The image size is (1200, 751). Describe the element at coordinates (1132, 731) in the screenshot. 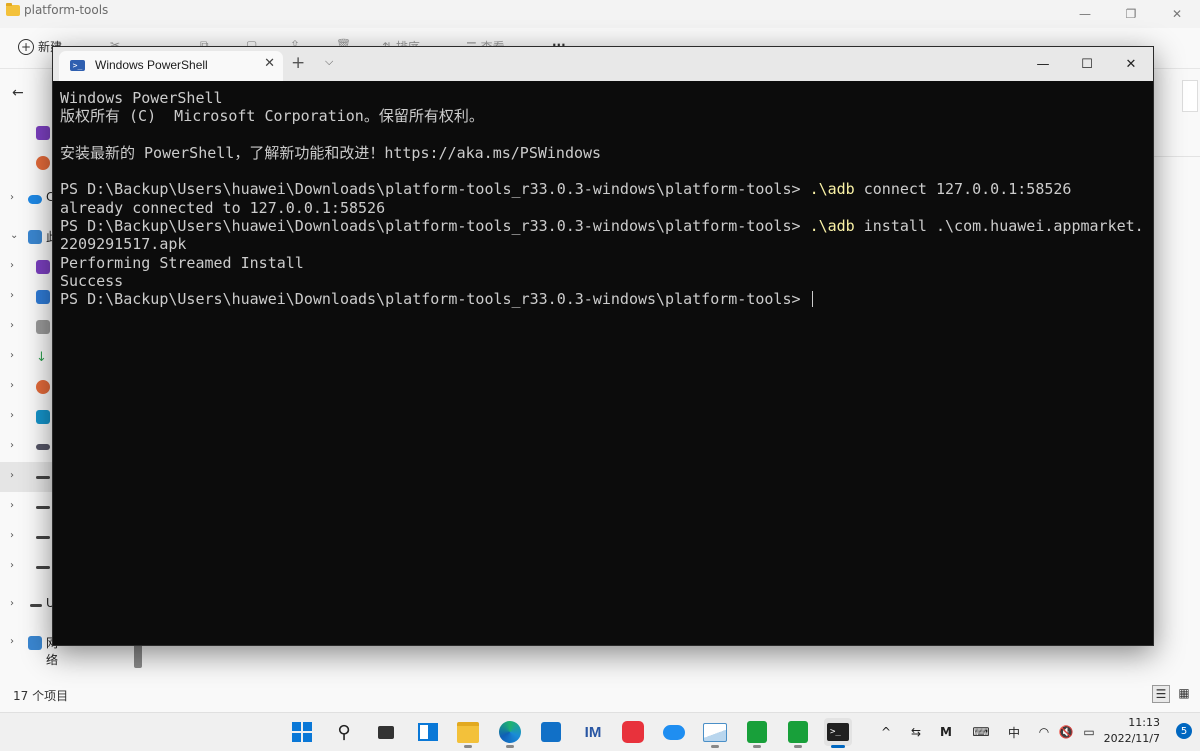

I see `system-clock: 11:13 2022/11/7` at that location.